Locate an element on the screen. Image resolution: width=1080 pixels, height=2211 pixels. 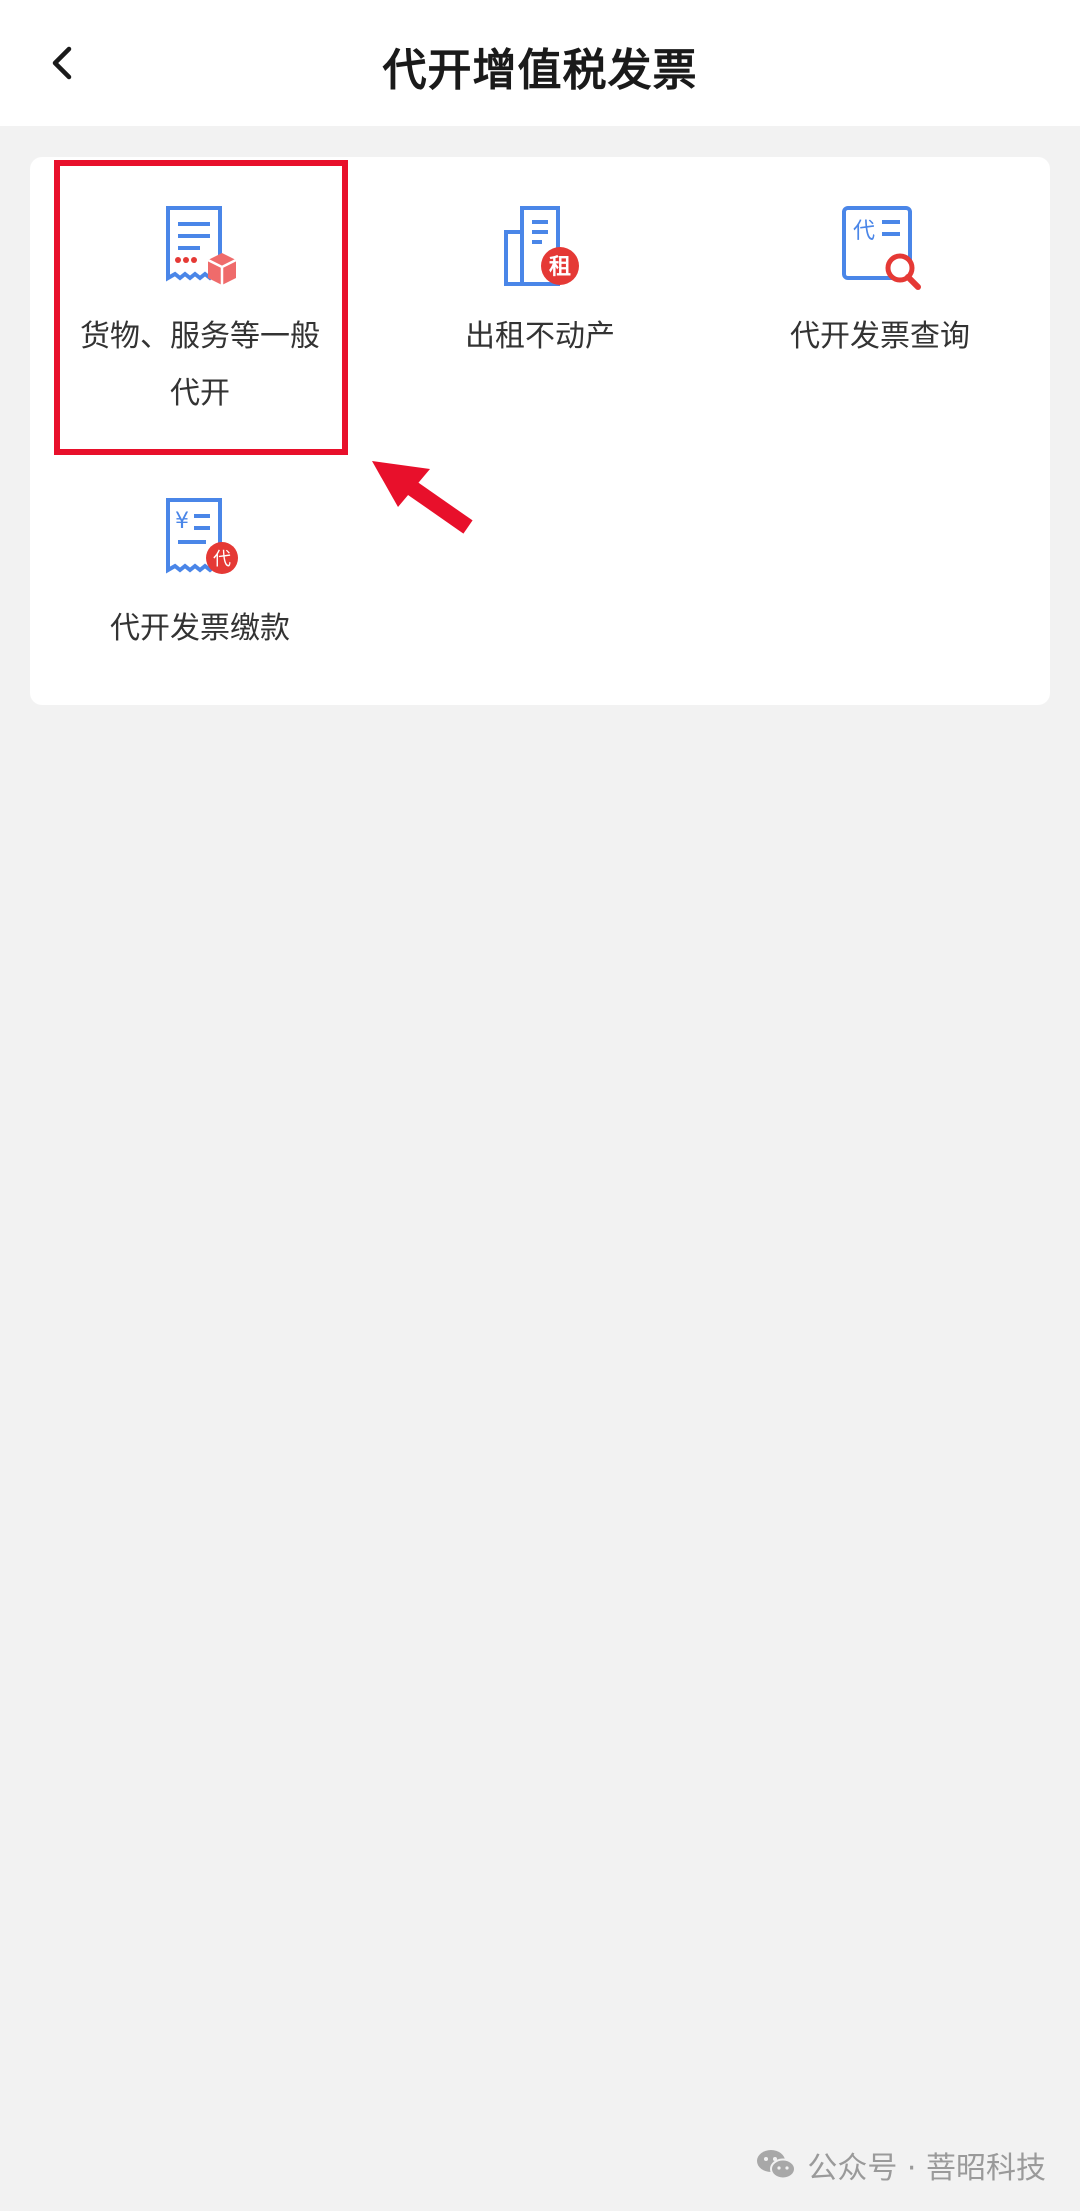
tile-label: 代开发票缴款 is located at coordinates (200, 628).